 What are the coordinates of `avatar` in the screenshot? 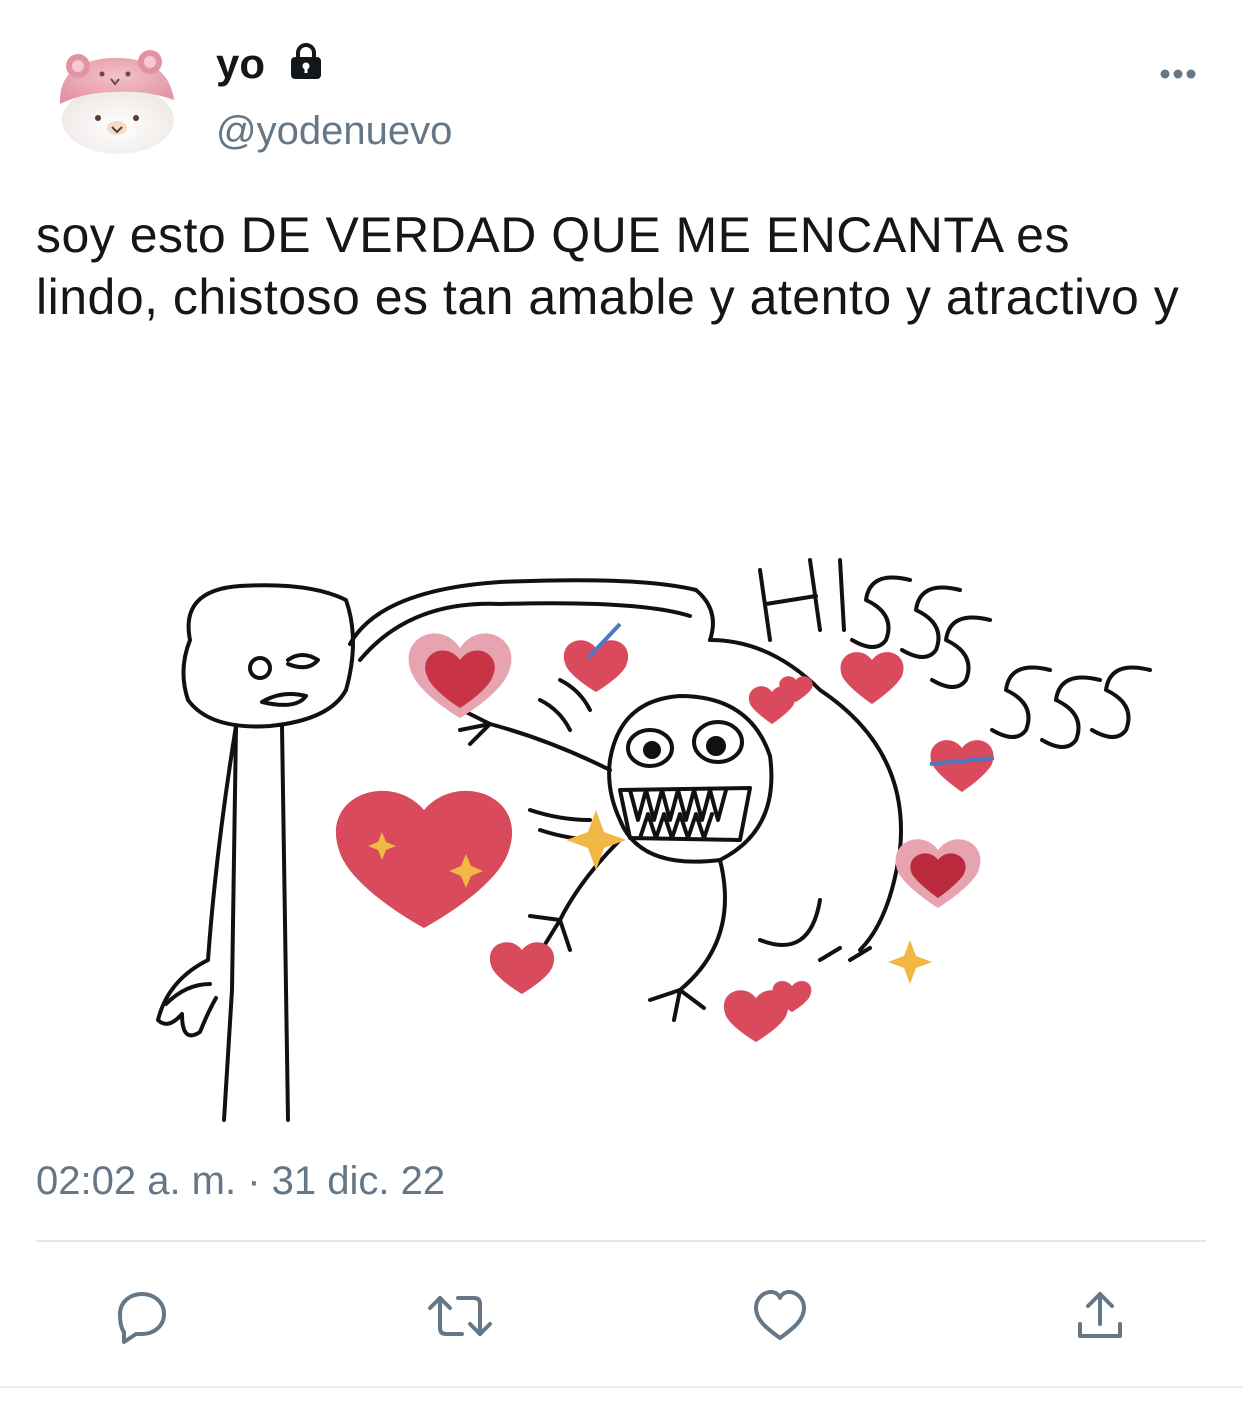 It's located at (116, 100).